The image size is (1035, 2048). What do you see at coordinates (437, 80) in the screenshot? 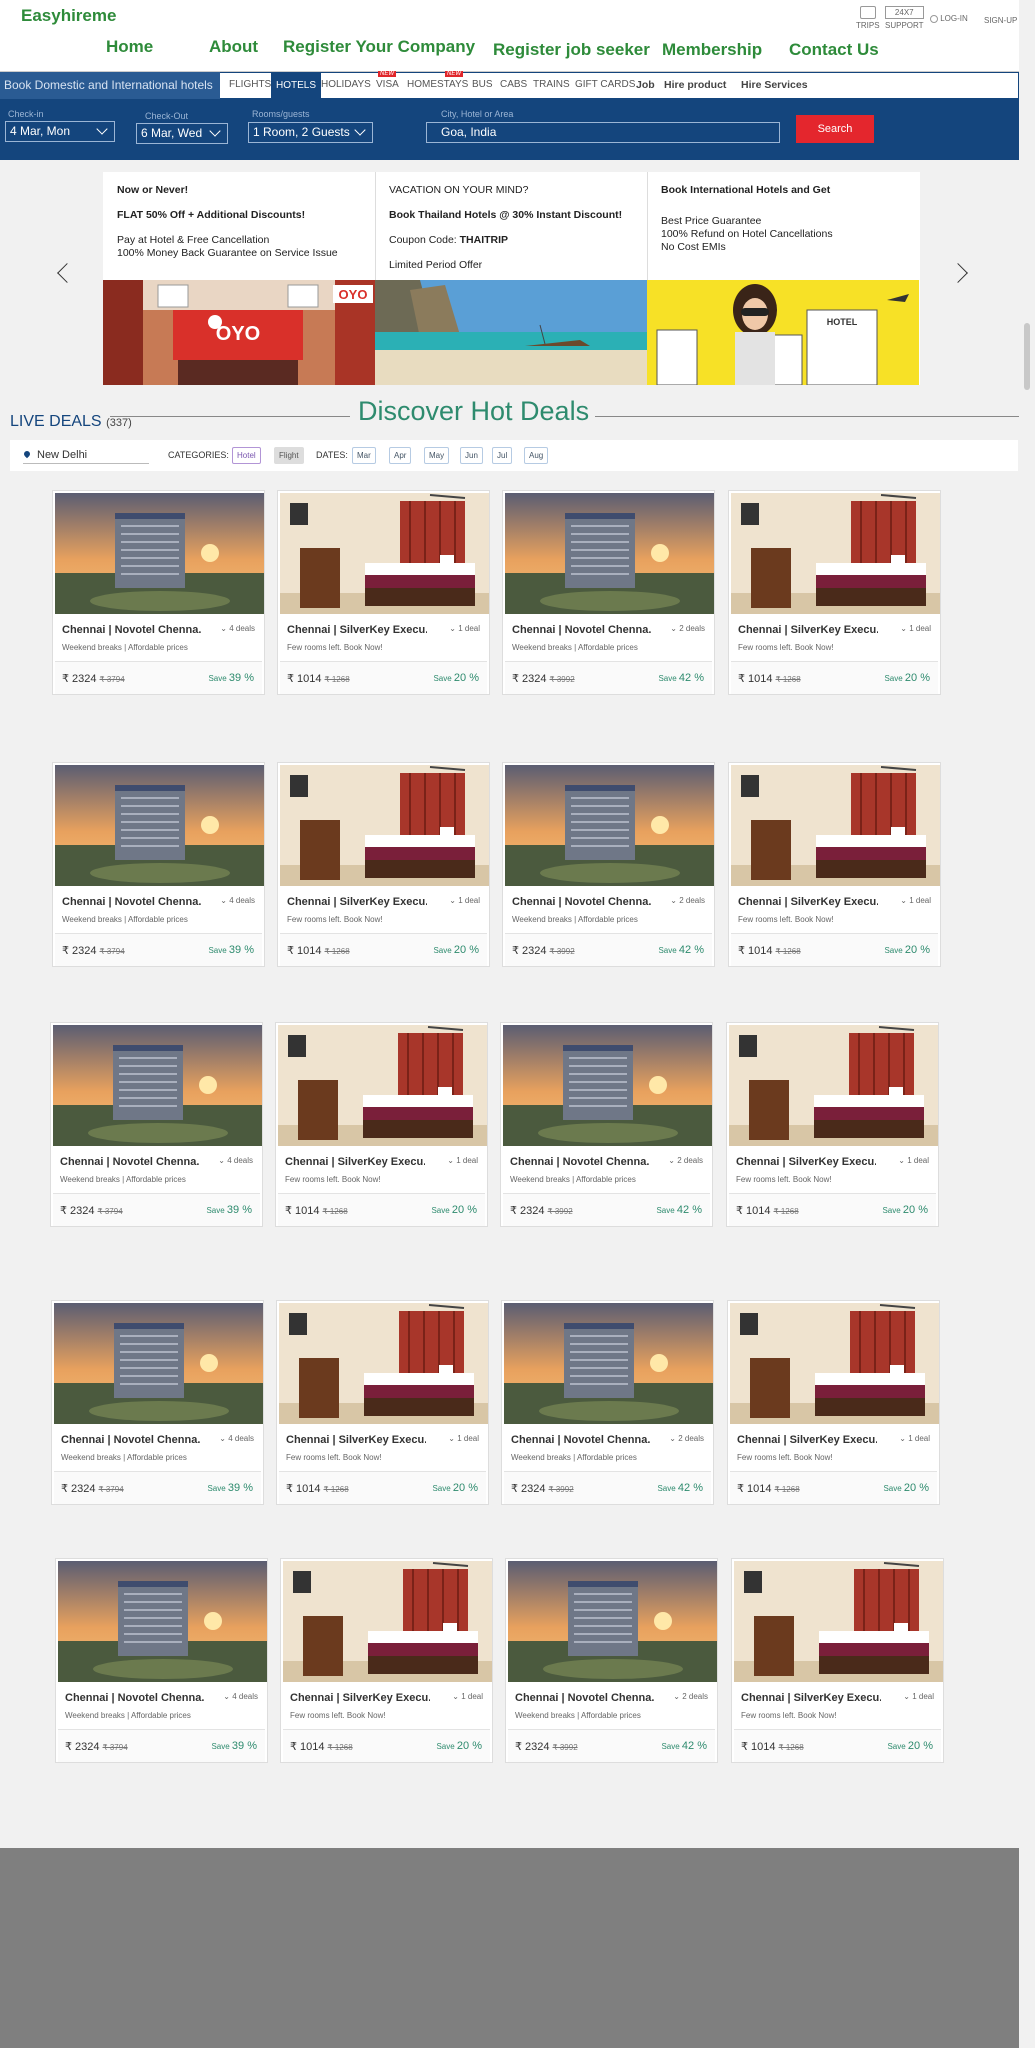
I see `tab-homestays: NEW HOMESTAYS` at bounding box center [437, 80].